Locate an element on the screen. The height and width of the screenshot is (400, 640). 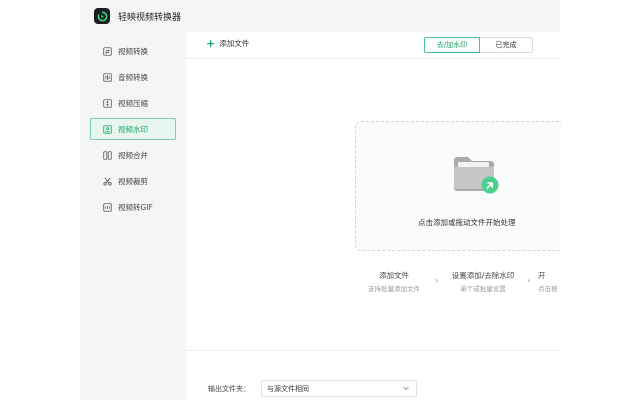
file-dropzone: 点击添加或拖动文件开始处理 is located at coordinates (458, 186).